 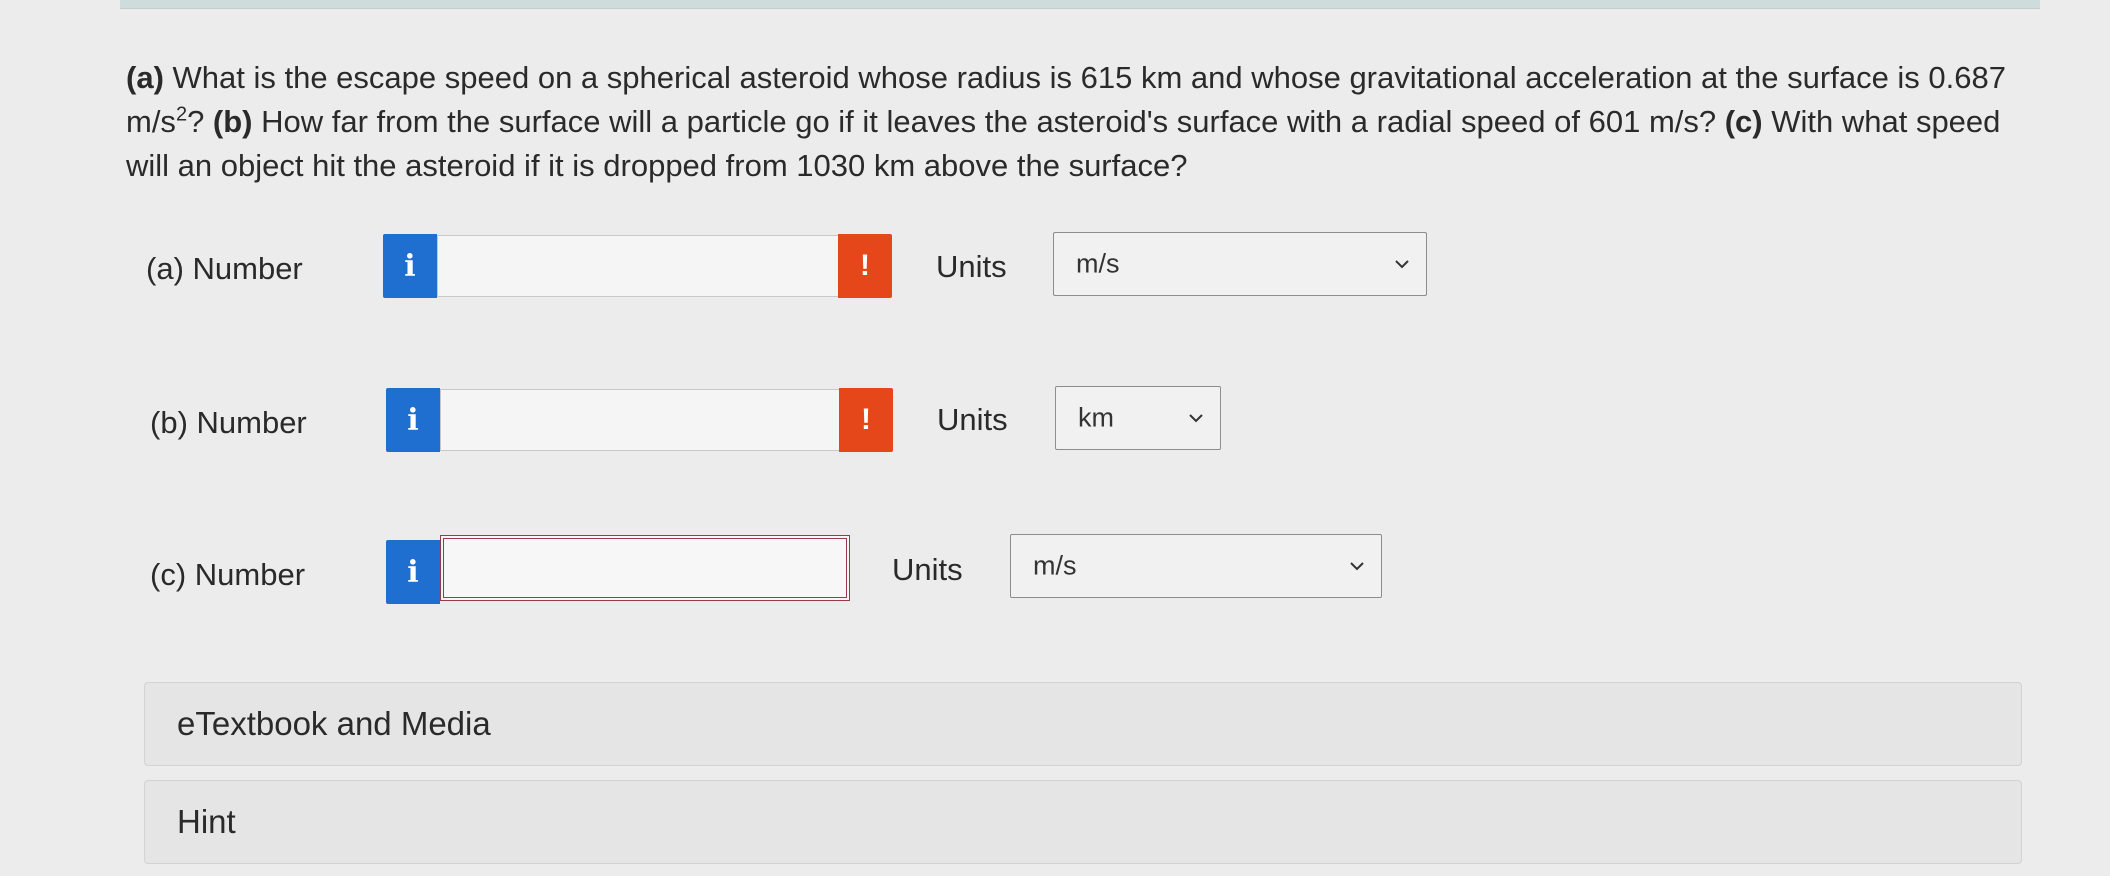 I want to click on part-a-label: (a) Number, so click(x=224, y=268).